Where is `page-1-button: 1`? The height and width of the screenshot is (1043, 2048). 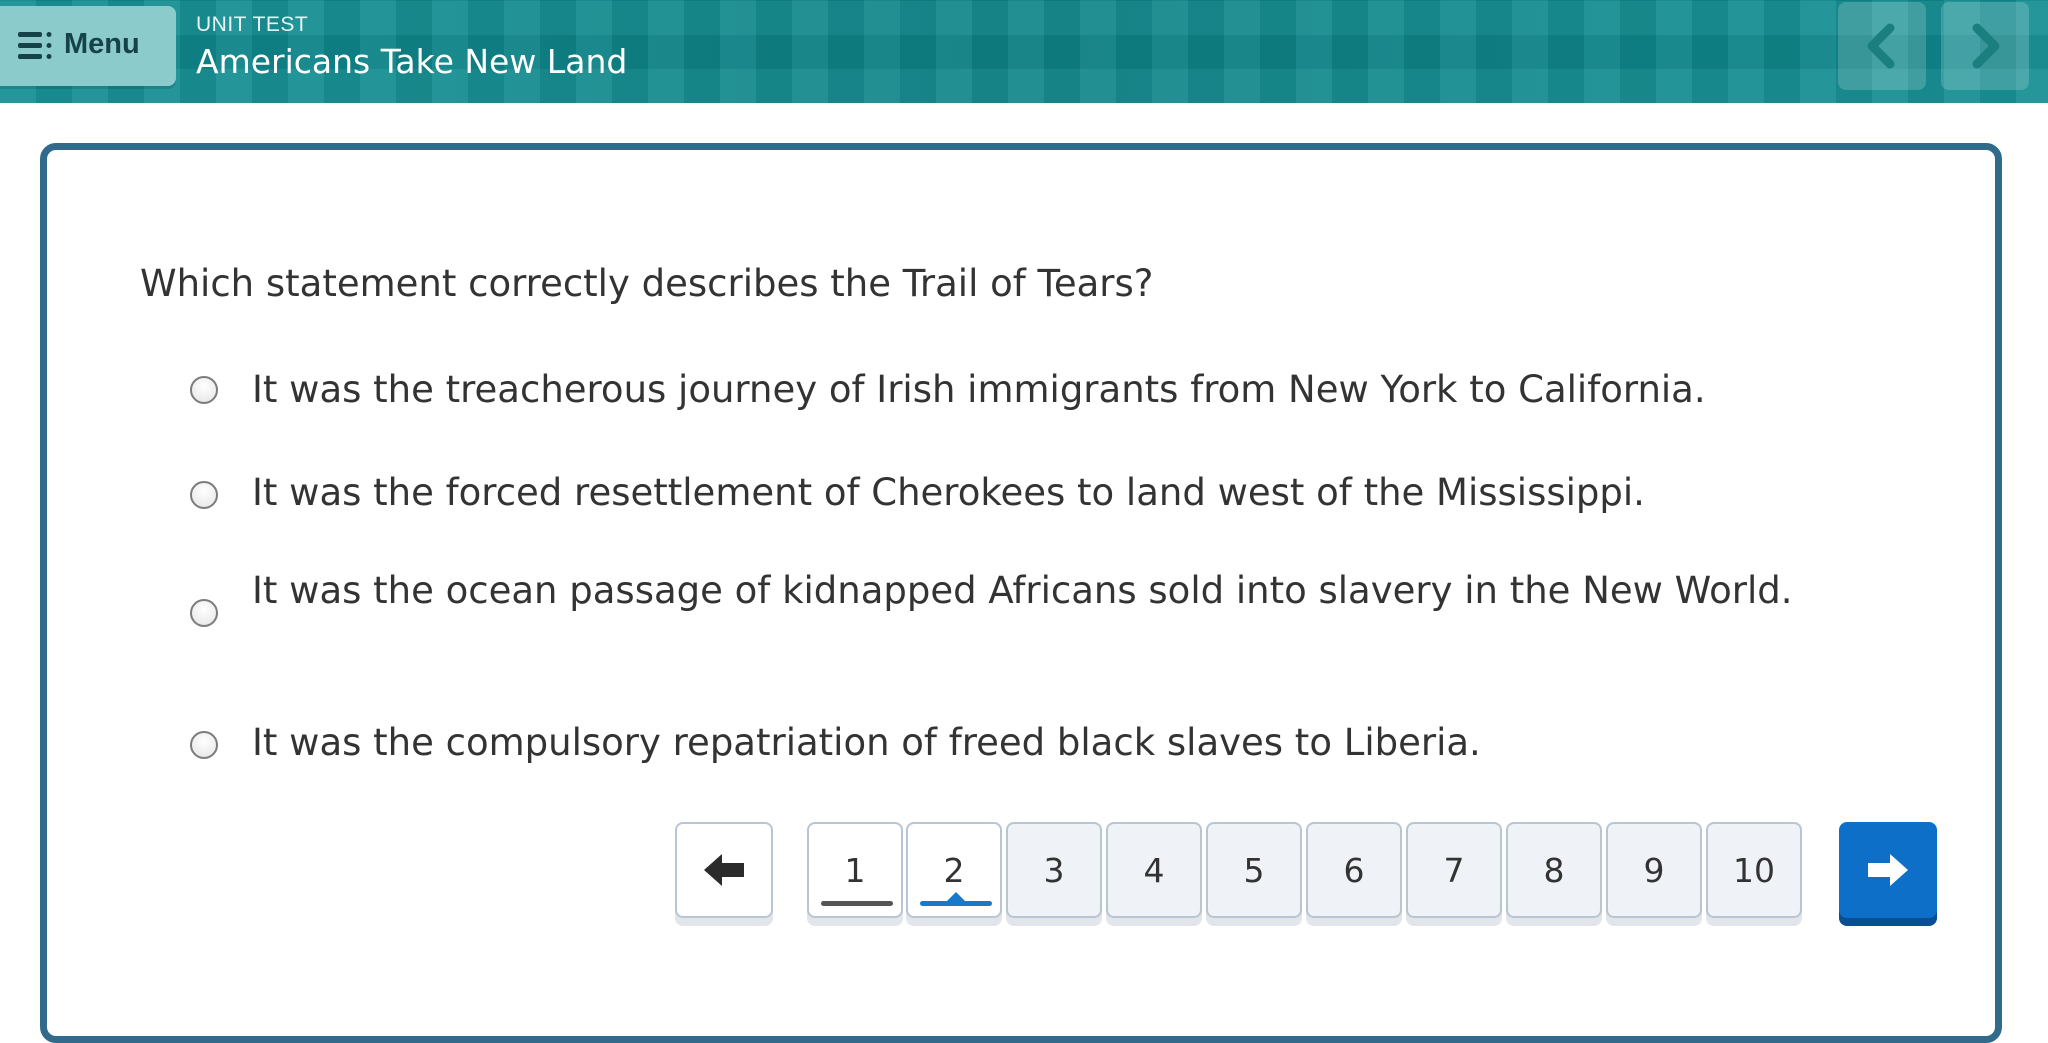
page-1-button: 1 is located at coordinates (855, 870).